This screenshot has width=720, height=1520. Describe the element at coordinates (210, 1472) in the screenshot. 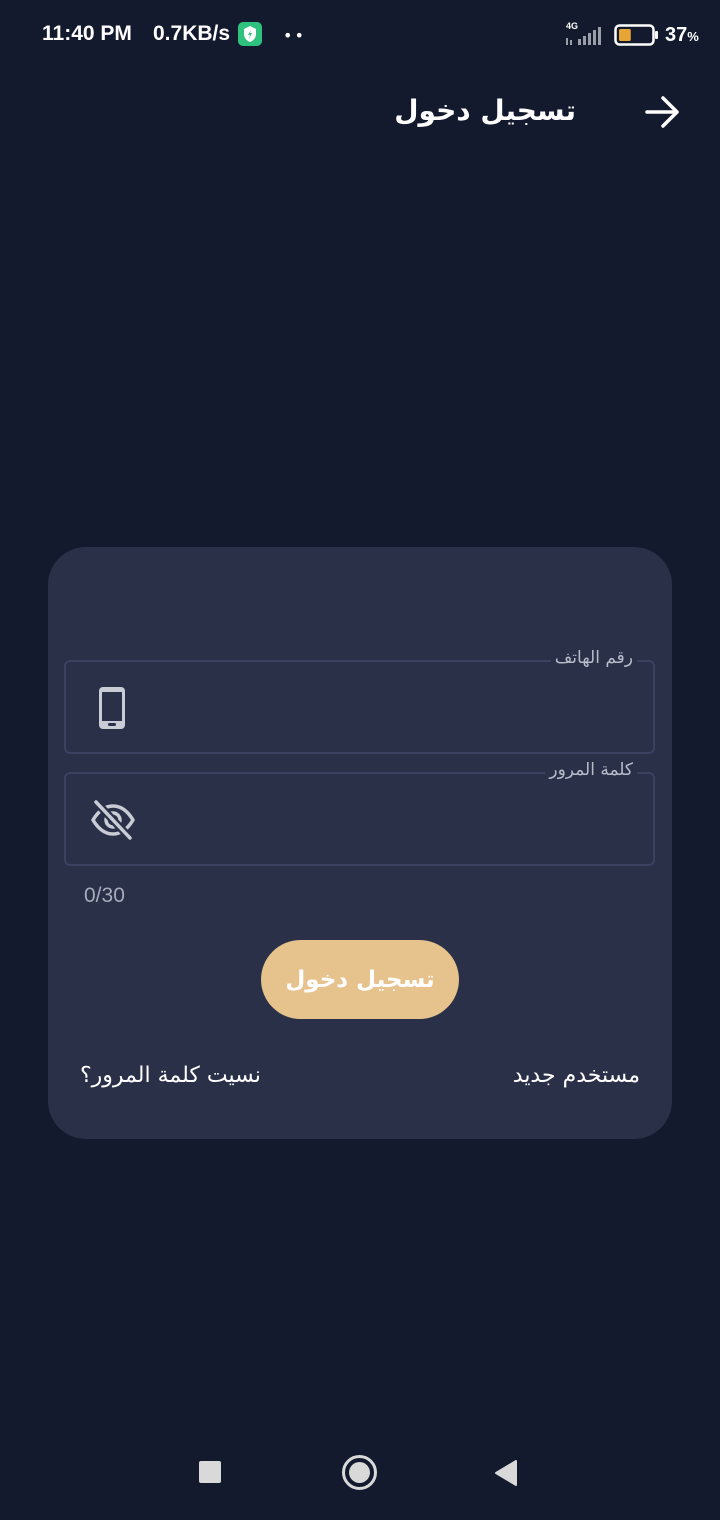

I see `recent-apps-button` at that location.